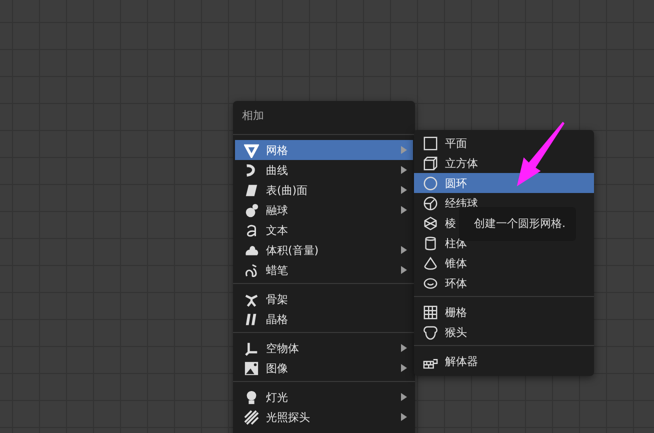  Describe the element at coordinates (253, 116) in the screenshot. I see `menu-title: 相加` at that location.